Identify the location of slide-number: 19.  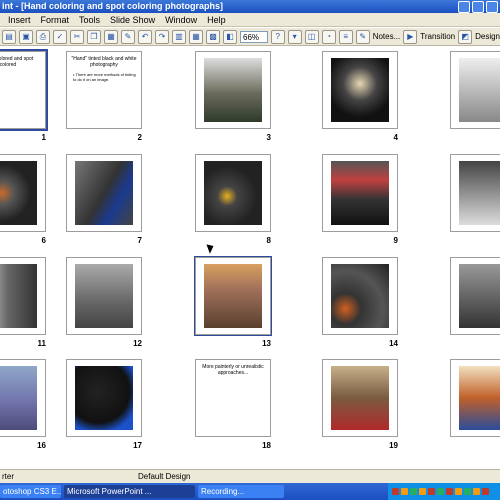
(393, 445).